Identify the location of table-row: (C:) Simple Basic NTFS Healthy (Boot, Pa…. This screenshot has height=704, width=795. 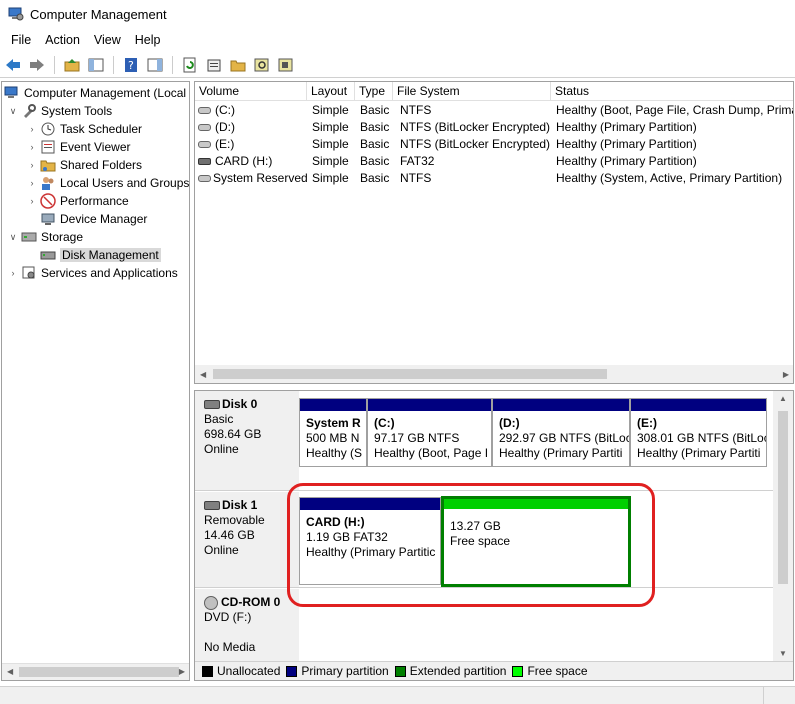
(494, 110).